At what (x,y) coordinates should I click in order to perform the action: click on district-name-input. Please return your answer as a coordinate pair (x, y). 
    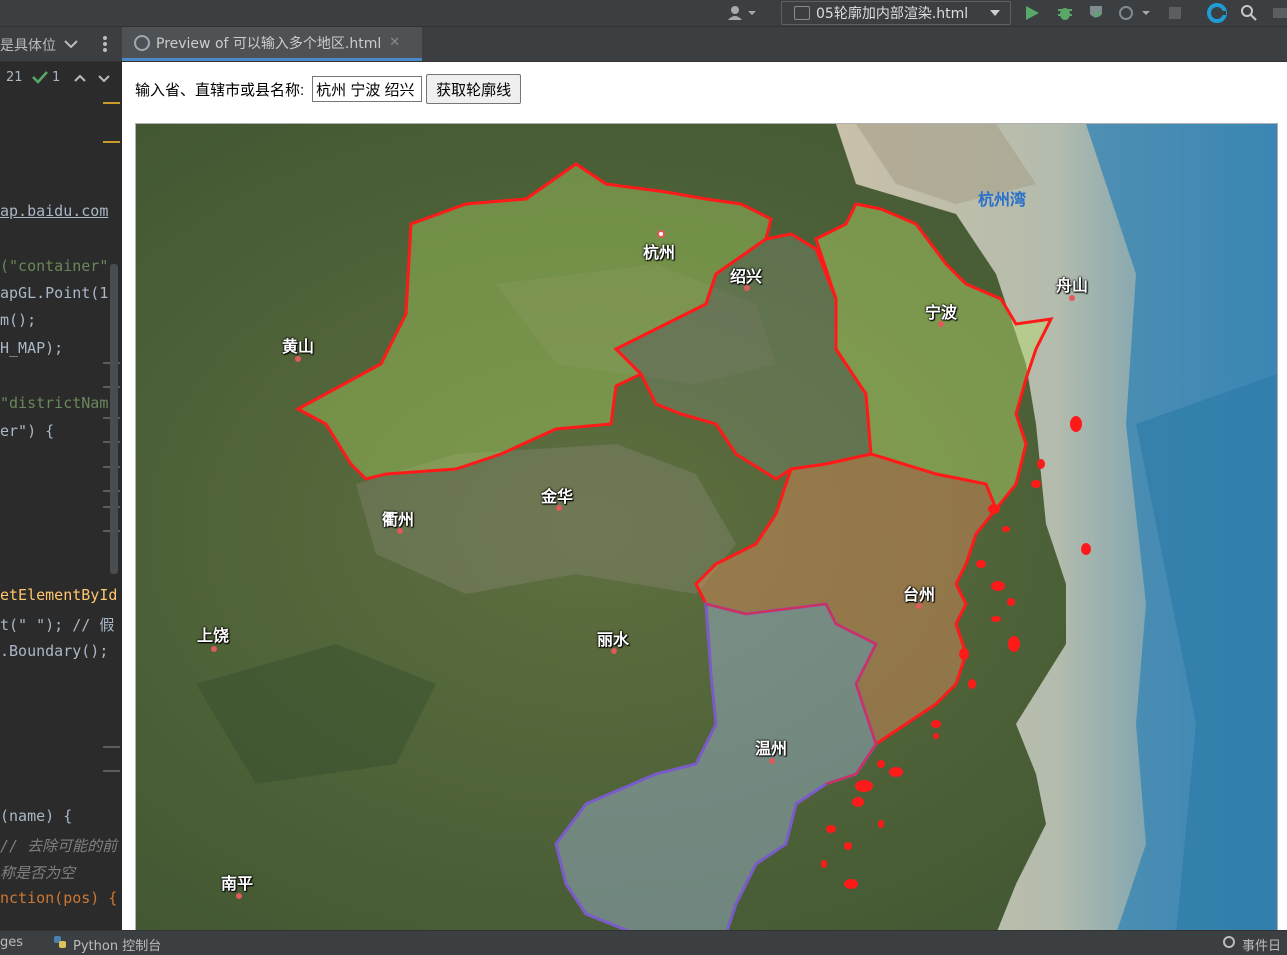
    Looking at the image, I should click on (367, 89).